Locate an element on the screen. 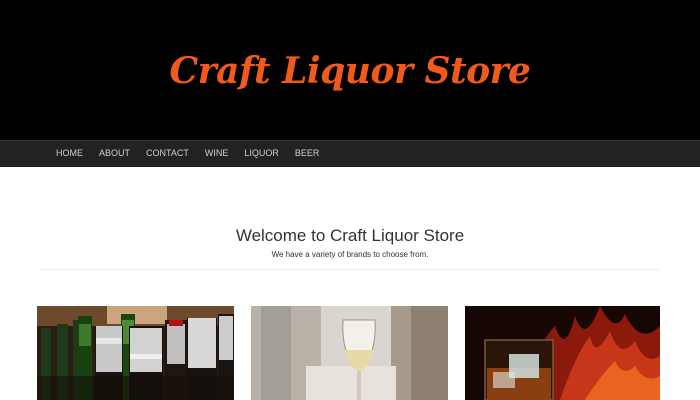 The height and width of the screenshot is (400, 700). section-divider is located at coordinates (350, 269).